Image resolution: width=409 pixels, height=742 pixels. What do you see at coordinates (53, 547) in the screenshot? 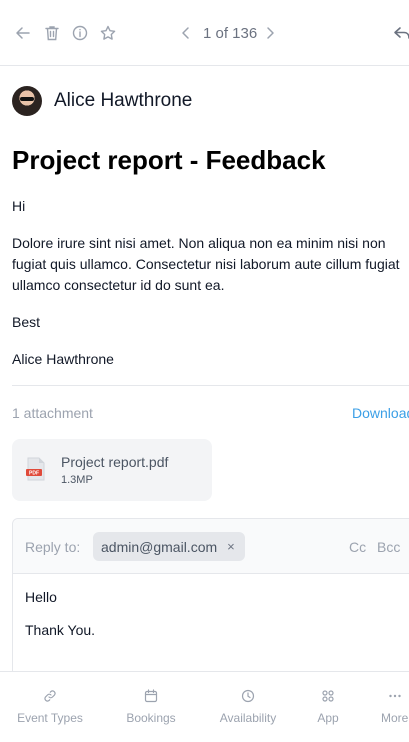
I see `reply-to-label: Reply to:` at bounding box center [53, 547].